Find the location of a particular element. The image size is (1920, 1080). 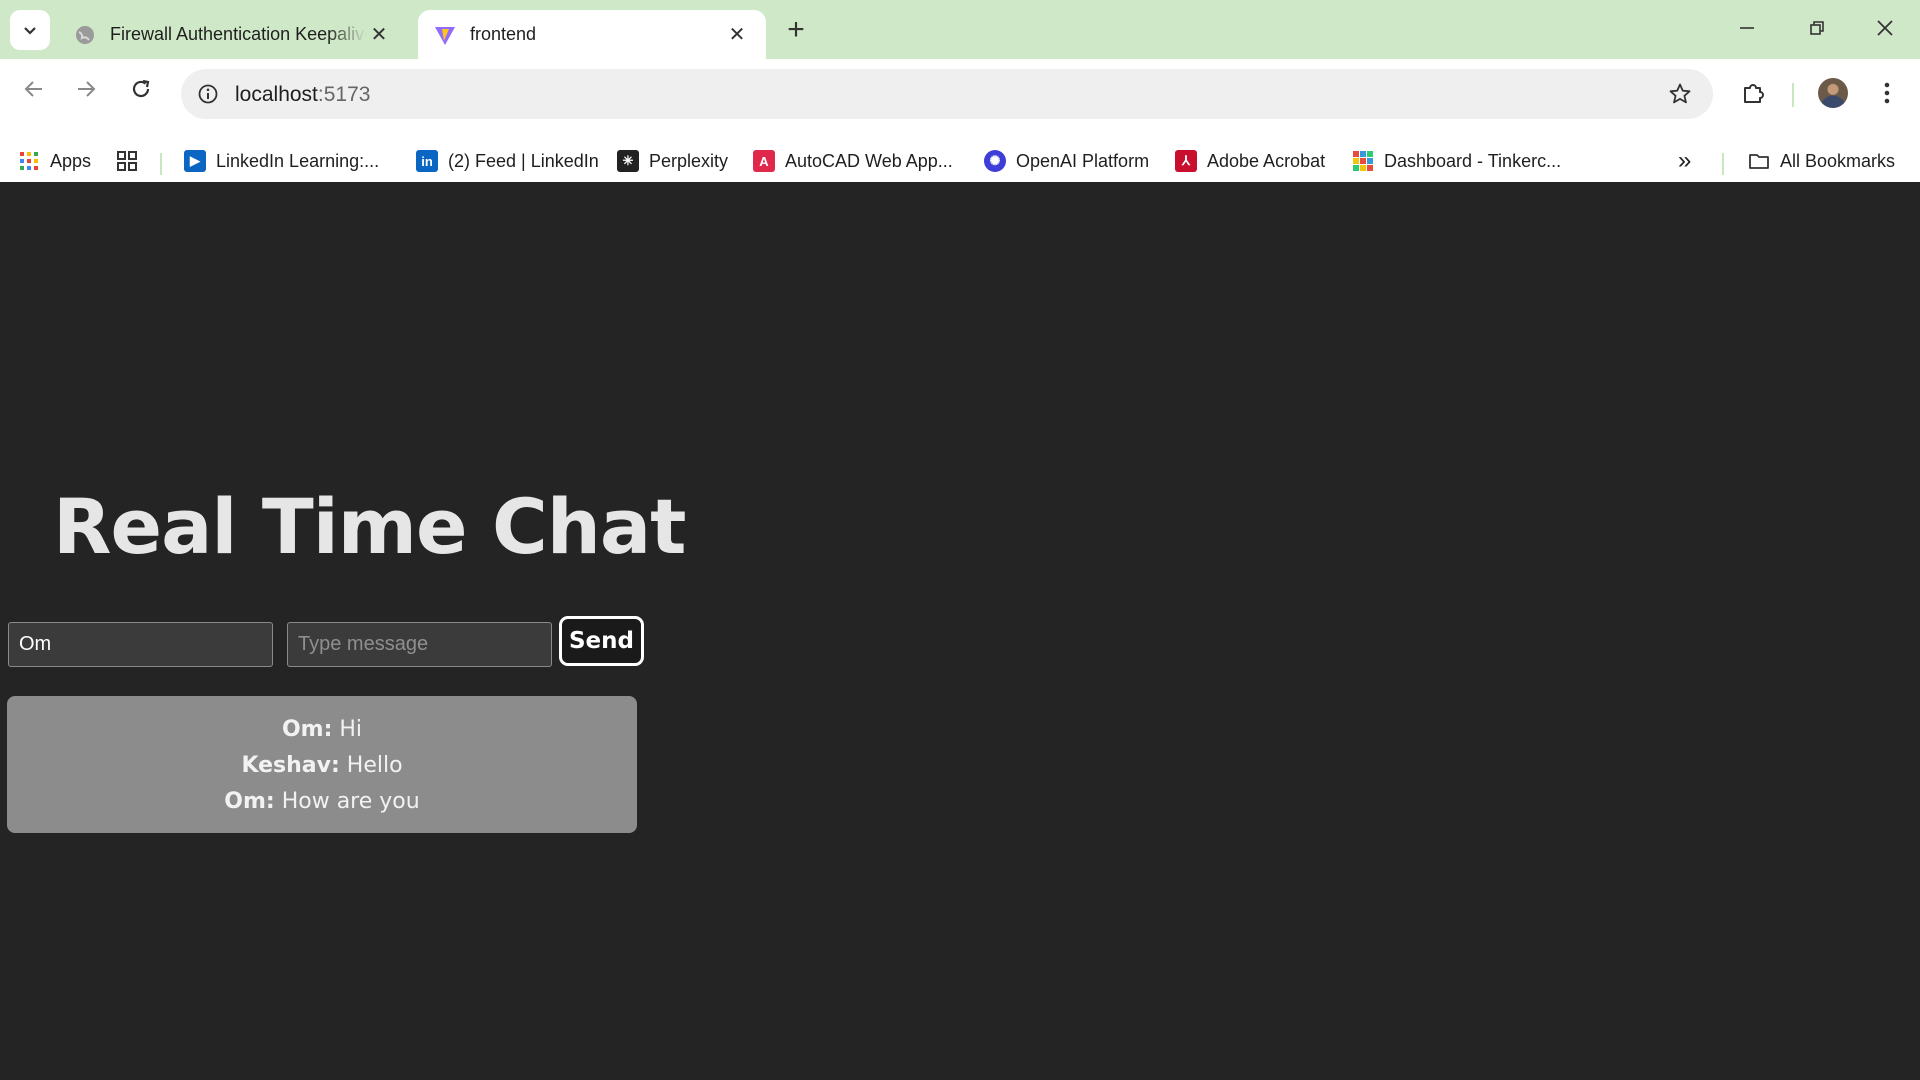

chat-messages: Om: Hi Keshav: Hello Om: How are you is located at coordinates (322, 764).